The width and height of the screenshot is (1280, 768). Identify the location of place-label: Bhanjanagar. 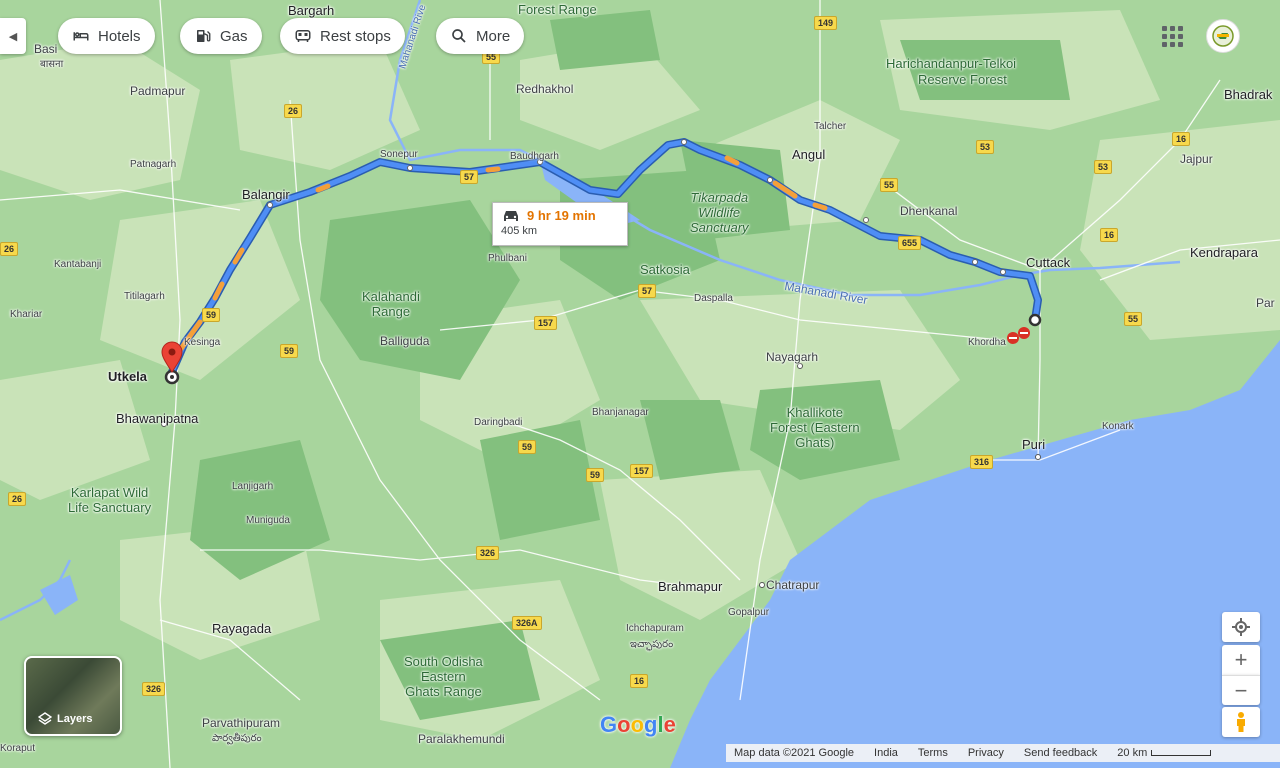
(620, 412).